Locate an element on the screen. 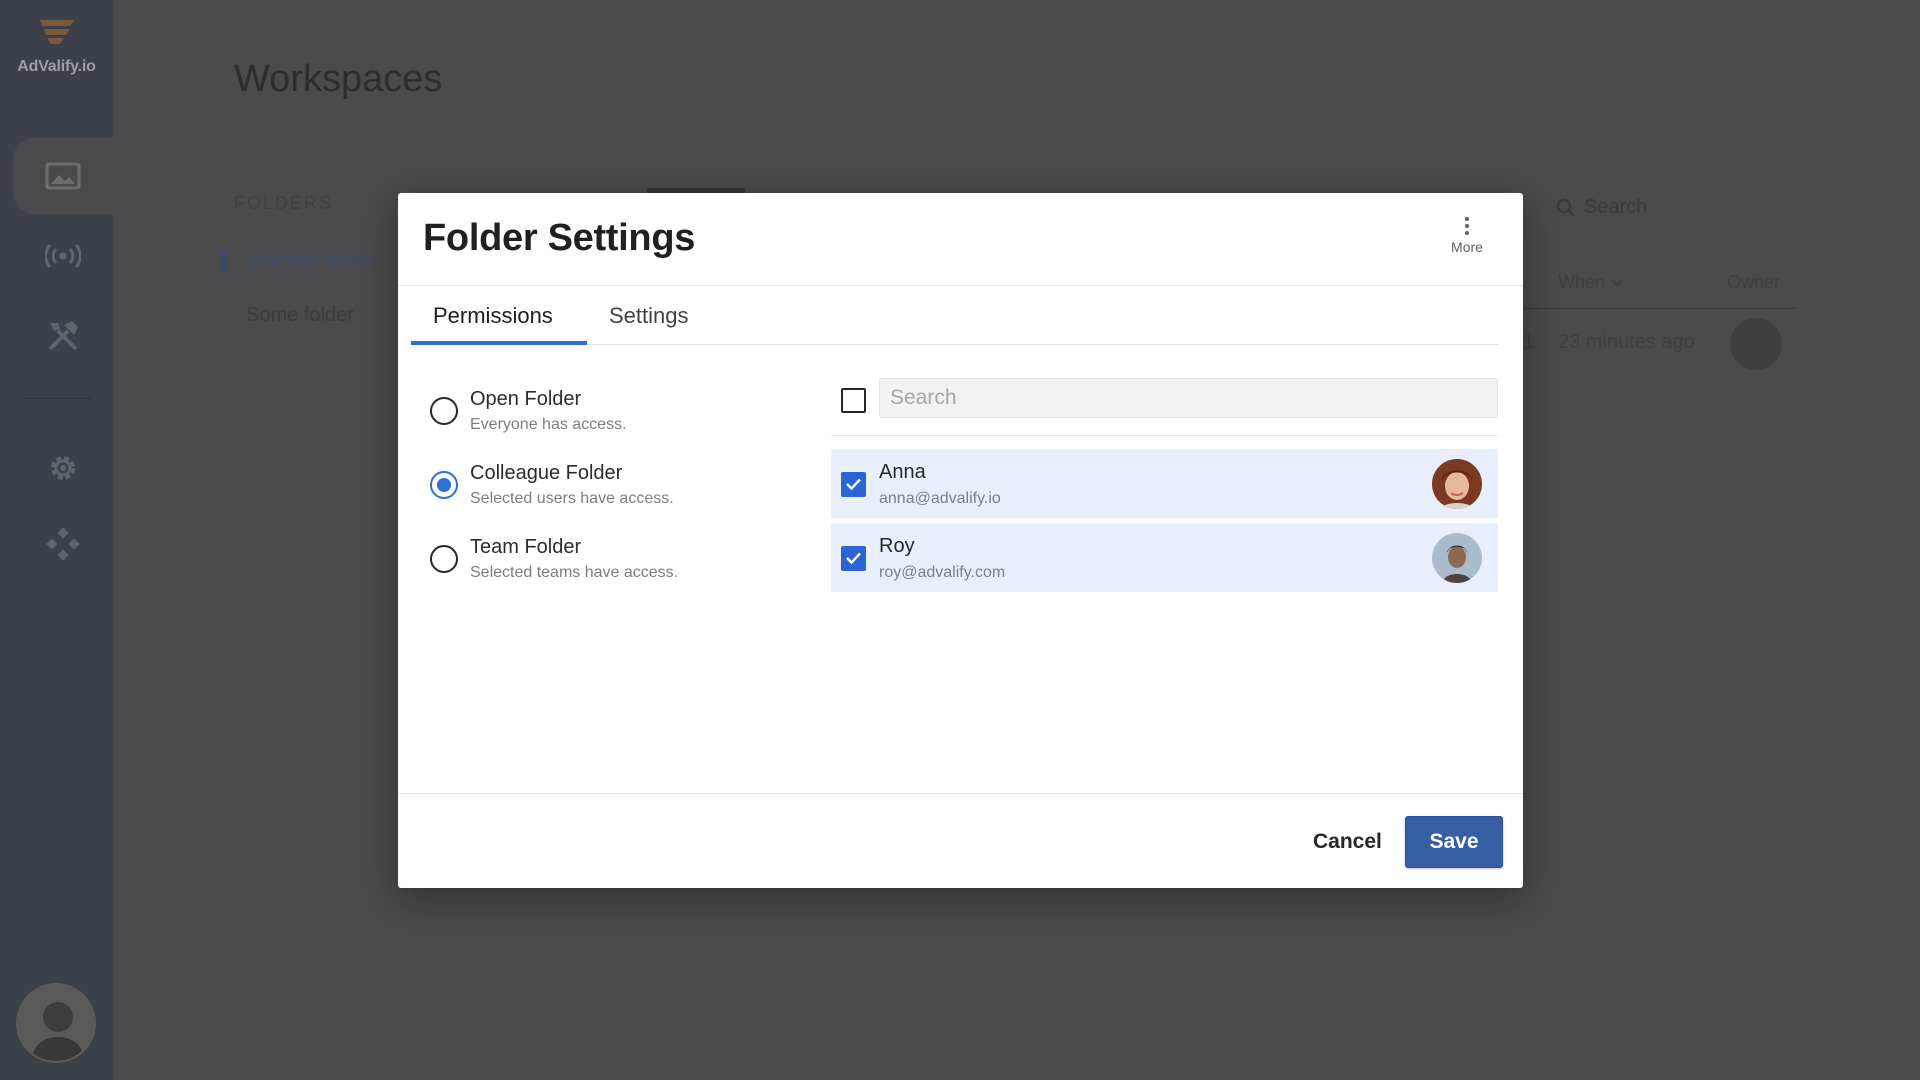 Image resolution: width=1920 pixels, height=1080 pixels. footer-divider is located at coordinates (960, 793).